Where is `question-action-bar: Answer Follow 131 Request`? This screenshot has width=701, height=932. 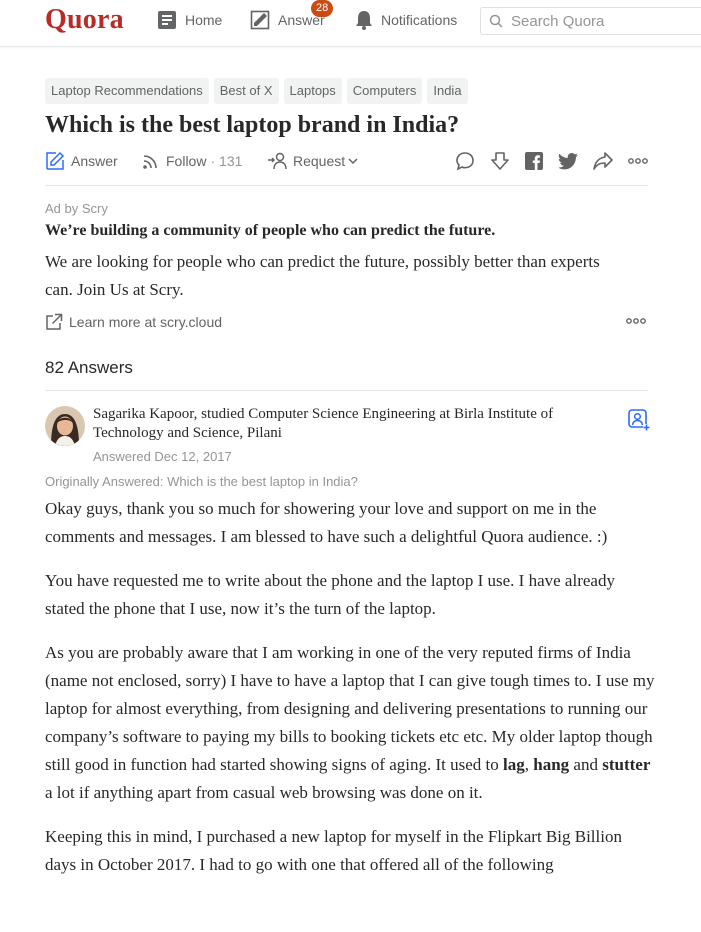 question-action-bar: Answer Follow 131 Request is located at coordinates (346, 161).